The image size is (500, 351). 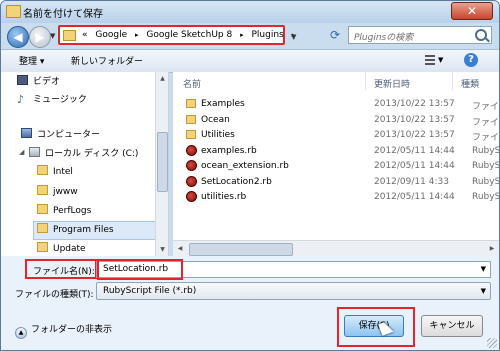 I want to click on scroll-left-icon: ◀, so click(x=180, y=248).